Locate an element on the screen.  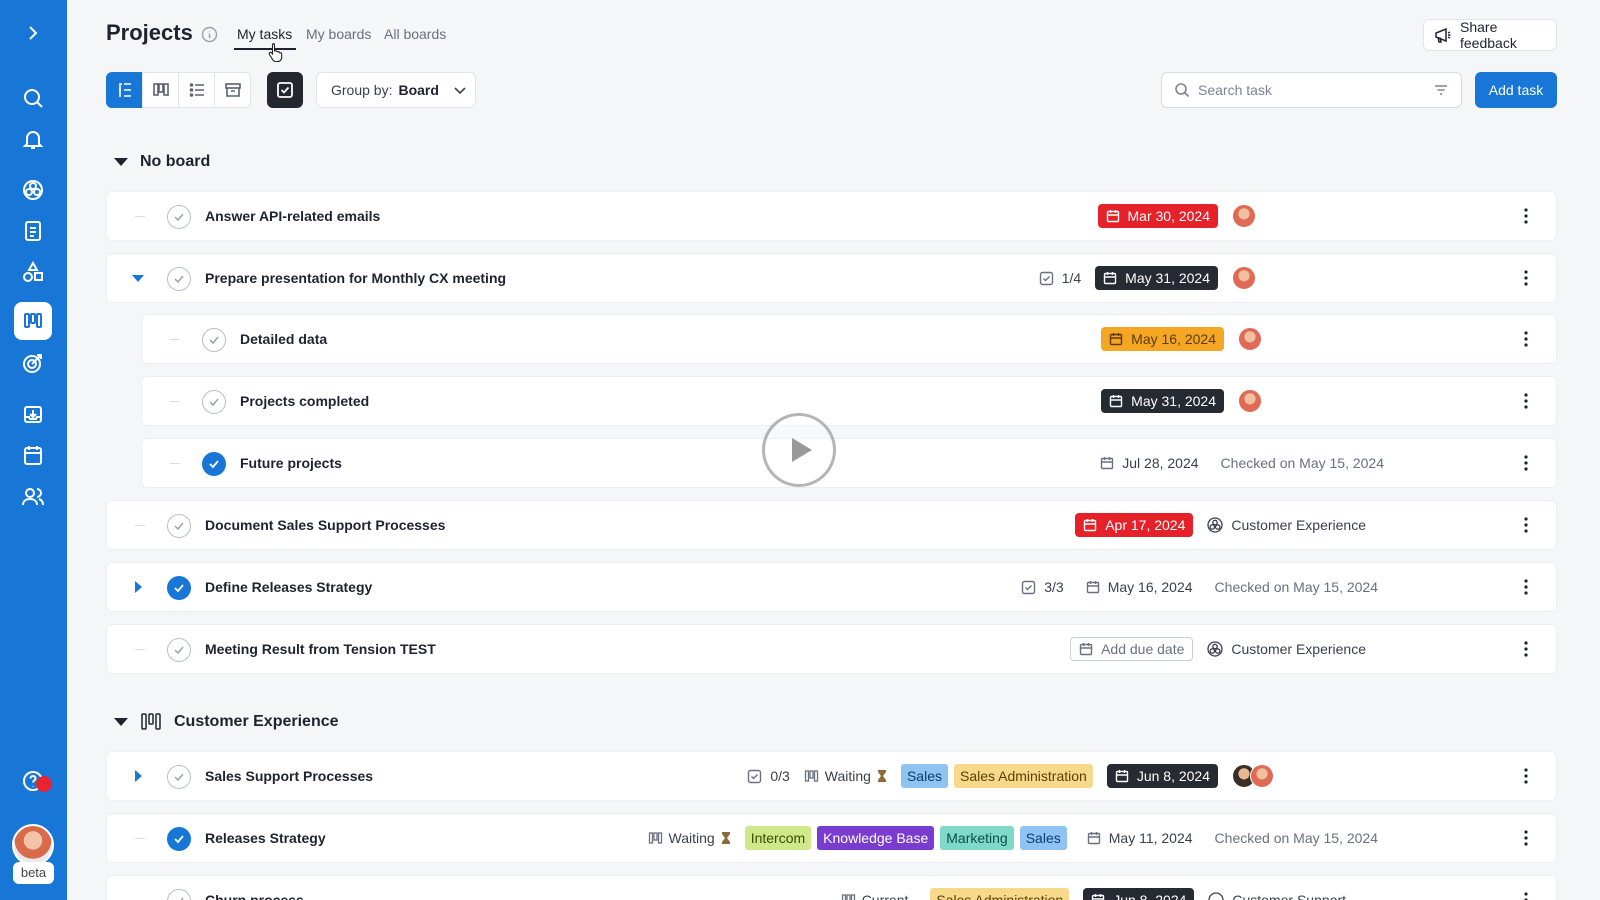
search-input is located at coordinates (1311, 90).